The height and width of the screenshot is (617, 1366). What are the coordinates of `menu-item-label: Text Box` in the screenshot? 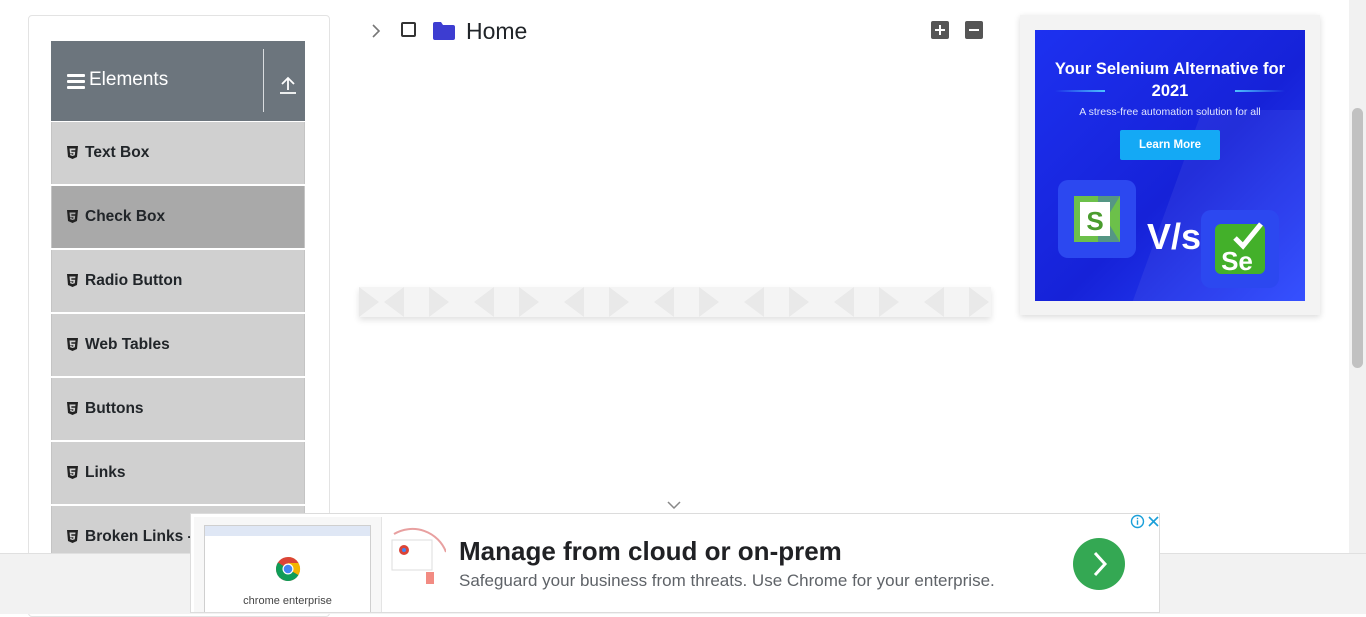 It's located at (117, 152).